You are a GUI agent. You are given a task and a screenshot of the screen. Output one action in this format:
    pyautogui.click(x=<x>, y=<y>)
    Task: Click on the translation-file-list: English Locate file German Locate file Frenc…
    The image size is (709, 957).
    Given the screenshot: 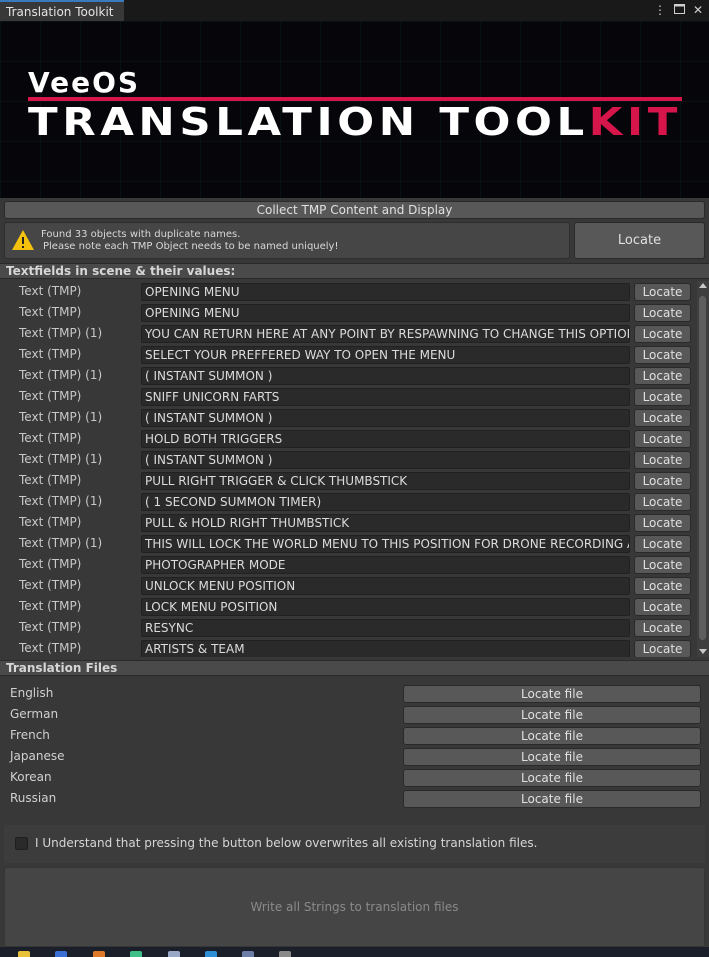 What is the action you would take?
    pyautogui.click(x=354, y=746)
    